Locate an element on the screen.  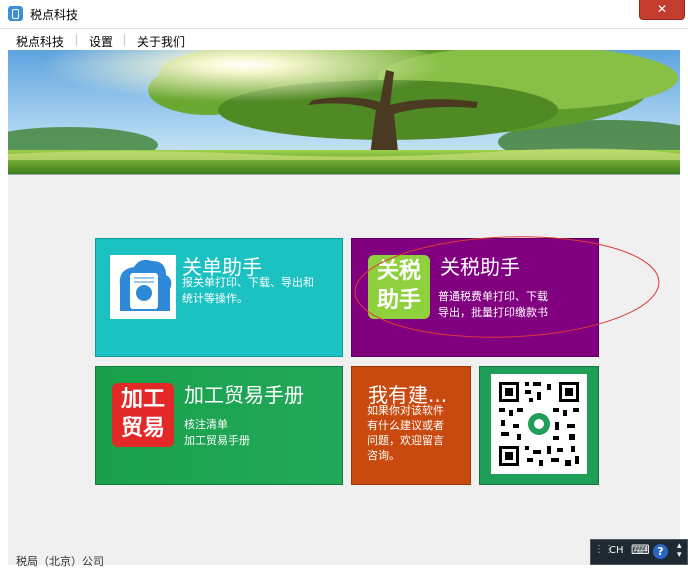
keyboard-icon: ⌨ is located at coordinates (640, 550).